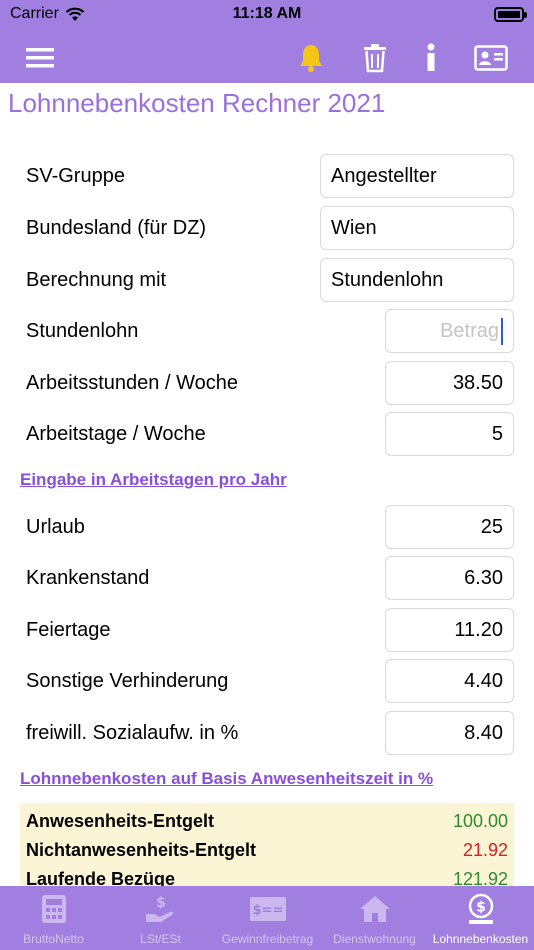 The height and width of the screenshot is (950, 534). I want to click on page-title: Lohnnebenkosten Rechner 2021, so click(197, 103).